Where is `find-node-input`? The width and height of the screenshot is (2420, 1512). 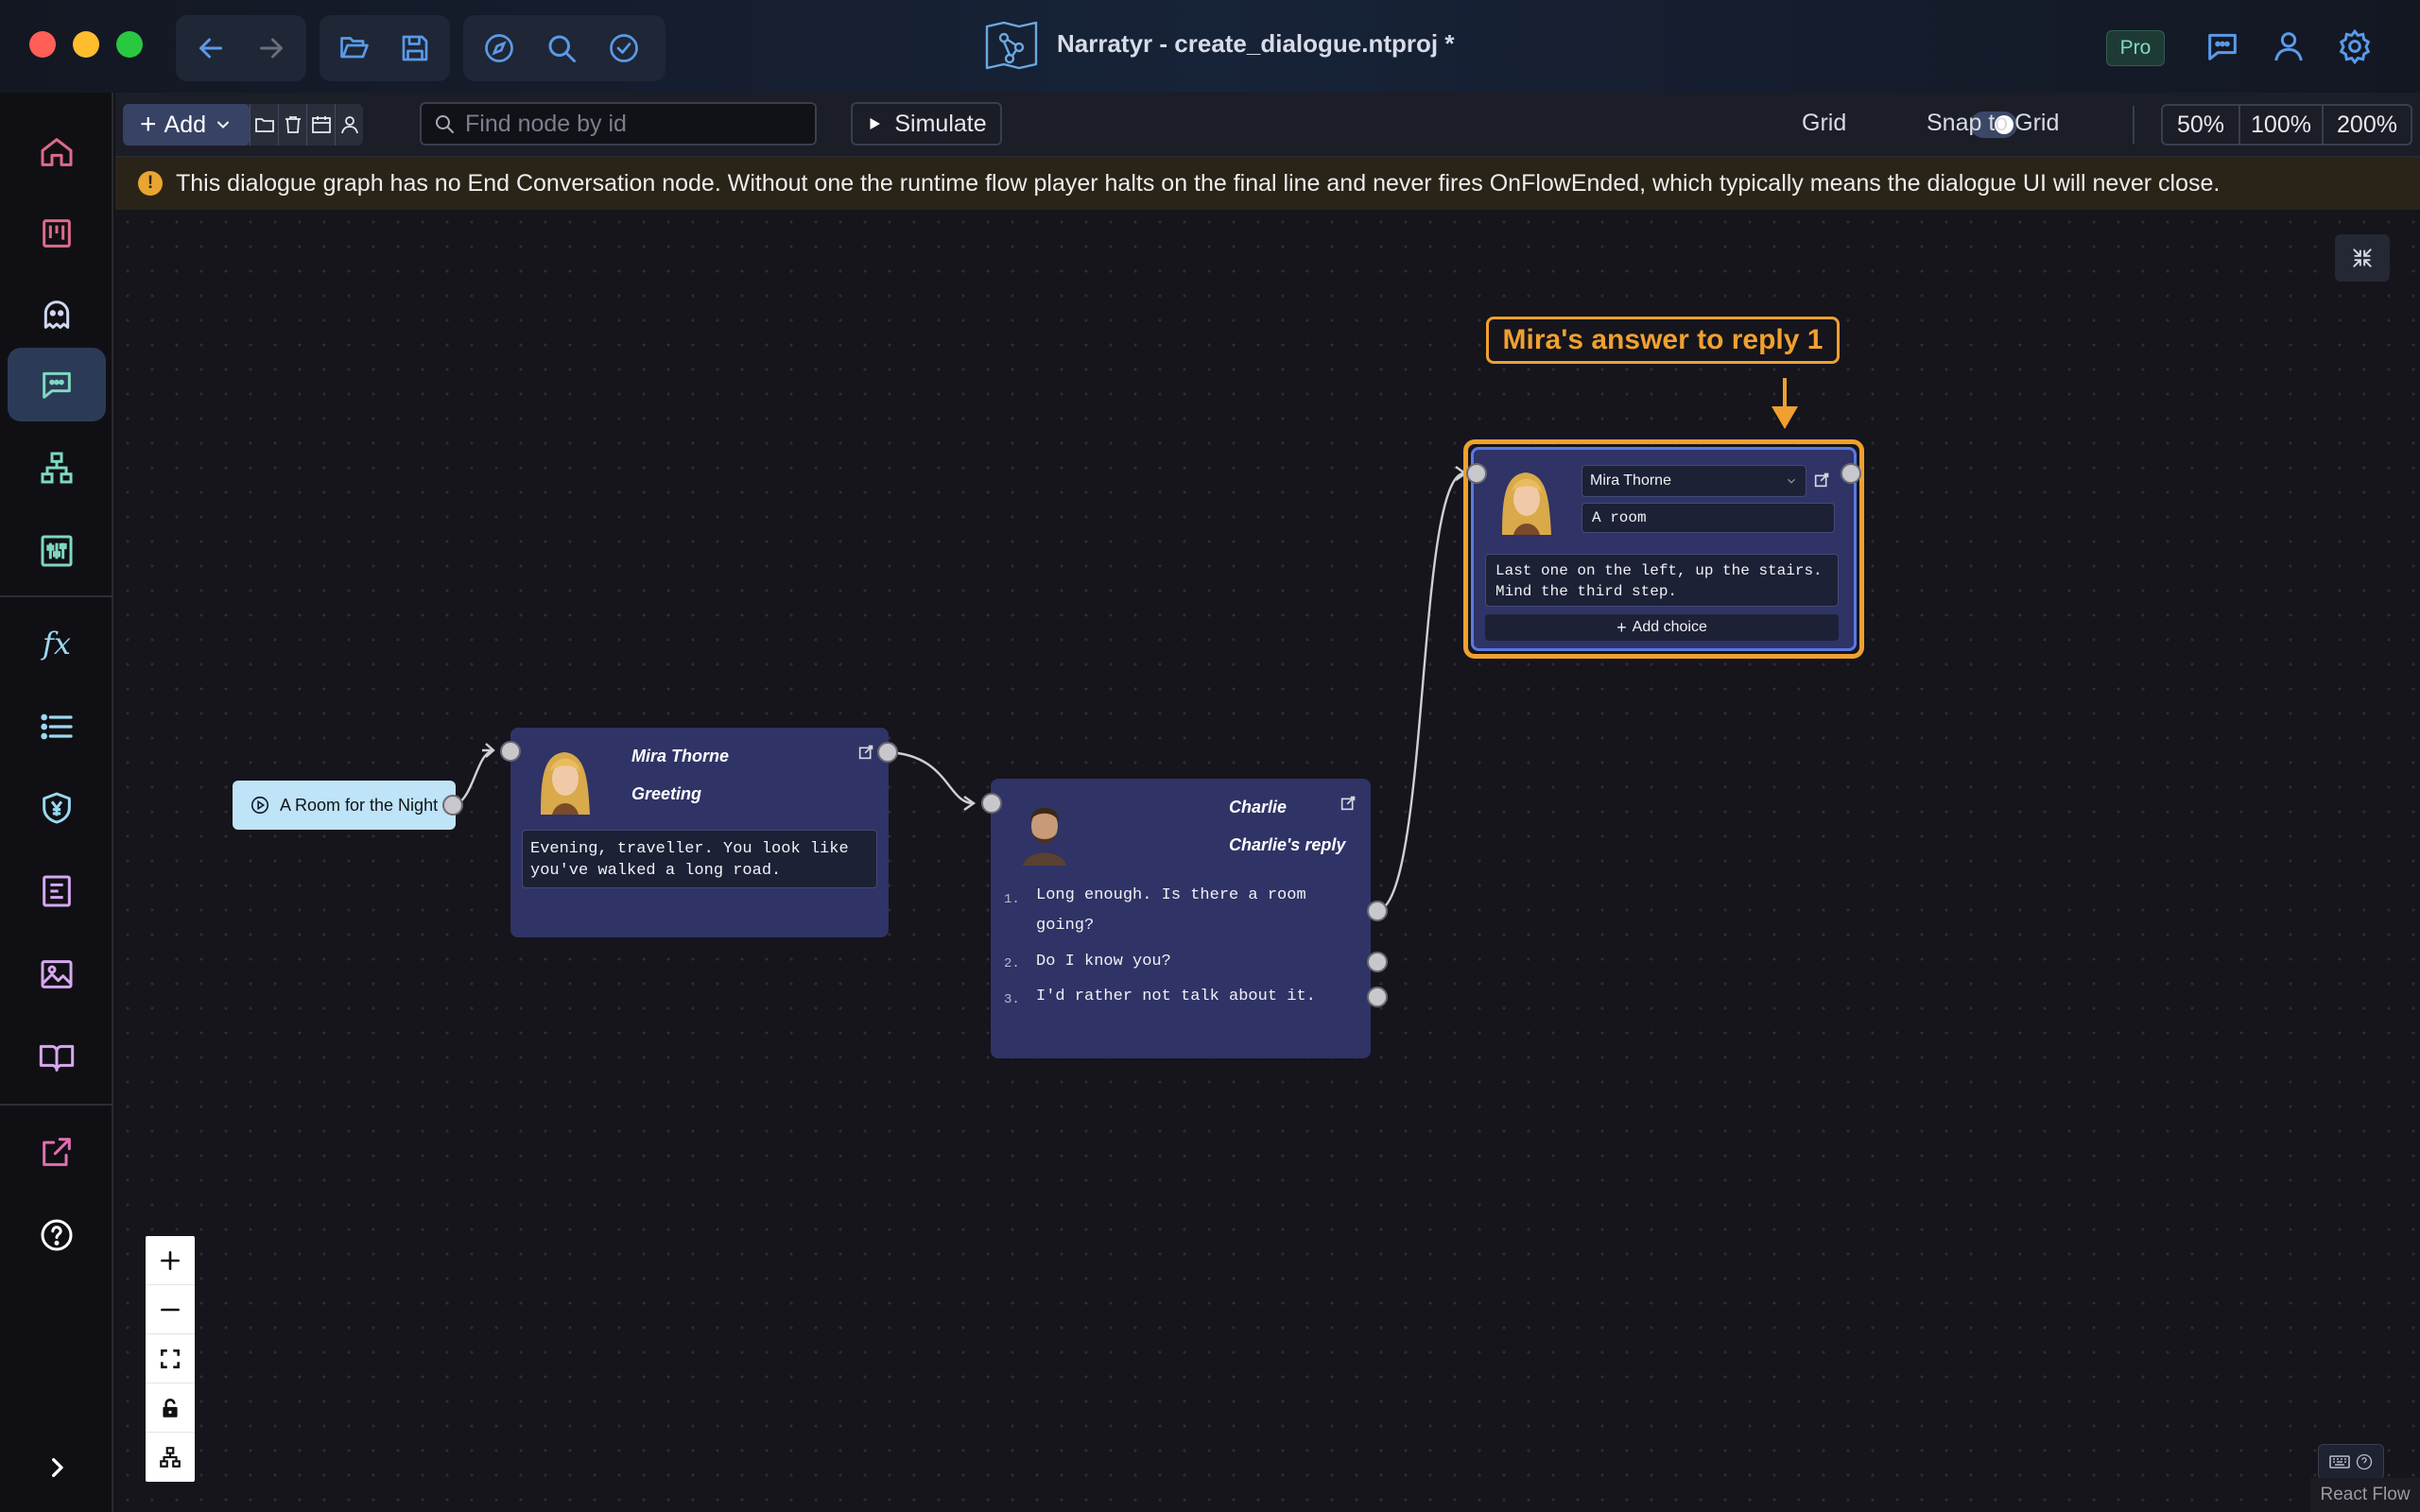 find-node-input is located at coordinates (635, 124).